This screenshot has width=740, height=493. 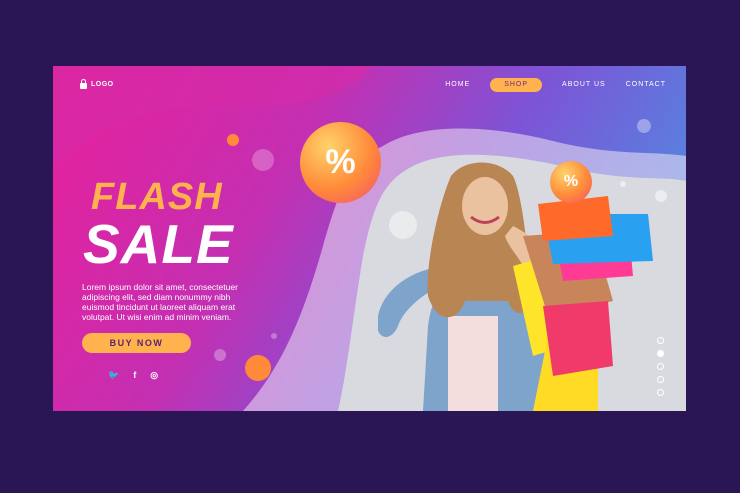 I want to click on nav-home: HOME, so click(x=457, y=85).